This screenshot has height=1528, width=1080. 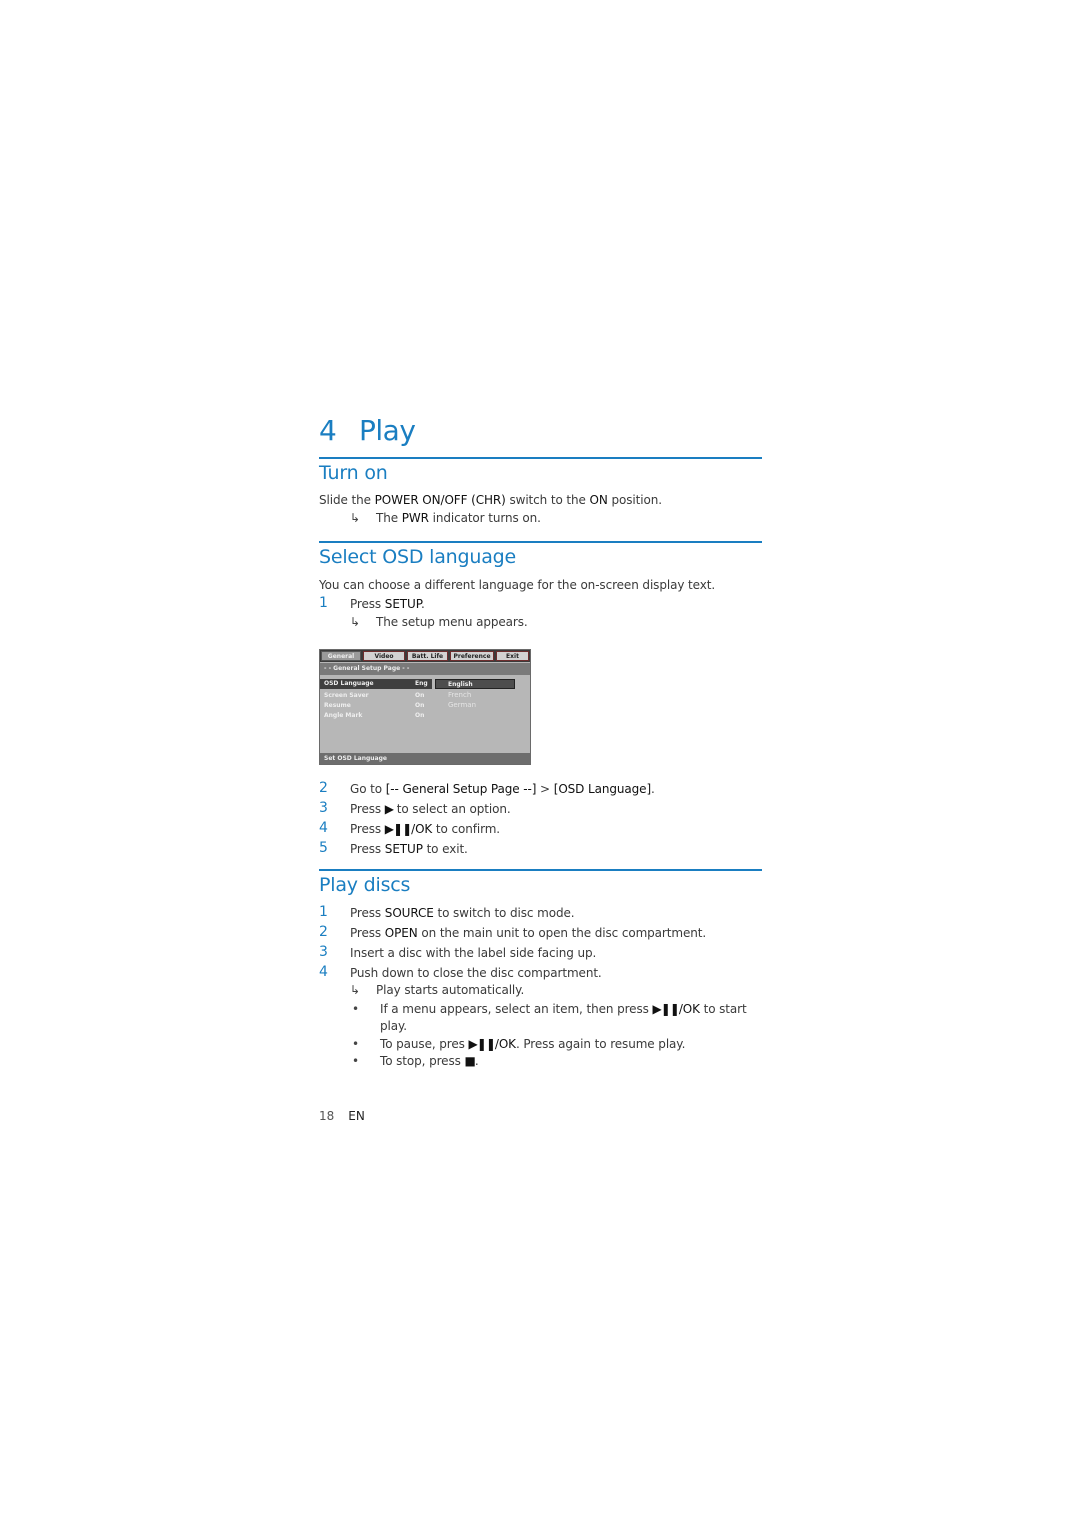 What do you see at coordinates (512, 656) in the screenshot?
I see `osd-tab-exit: Exit` at bounding box center [512, 656].